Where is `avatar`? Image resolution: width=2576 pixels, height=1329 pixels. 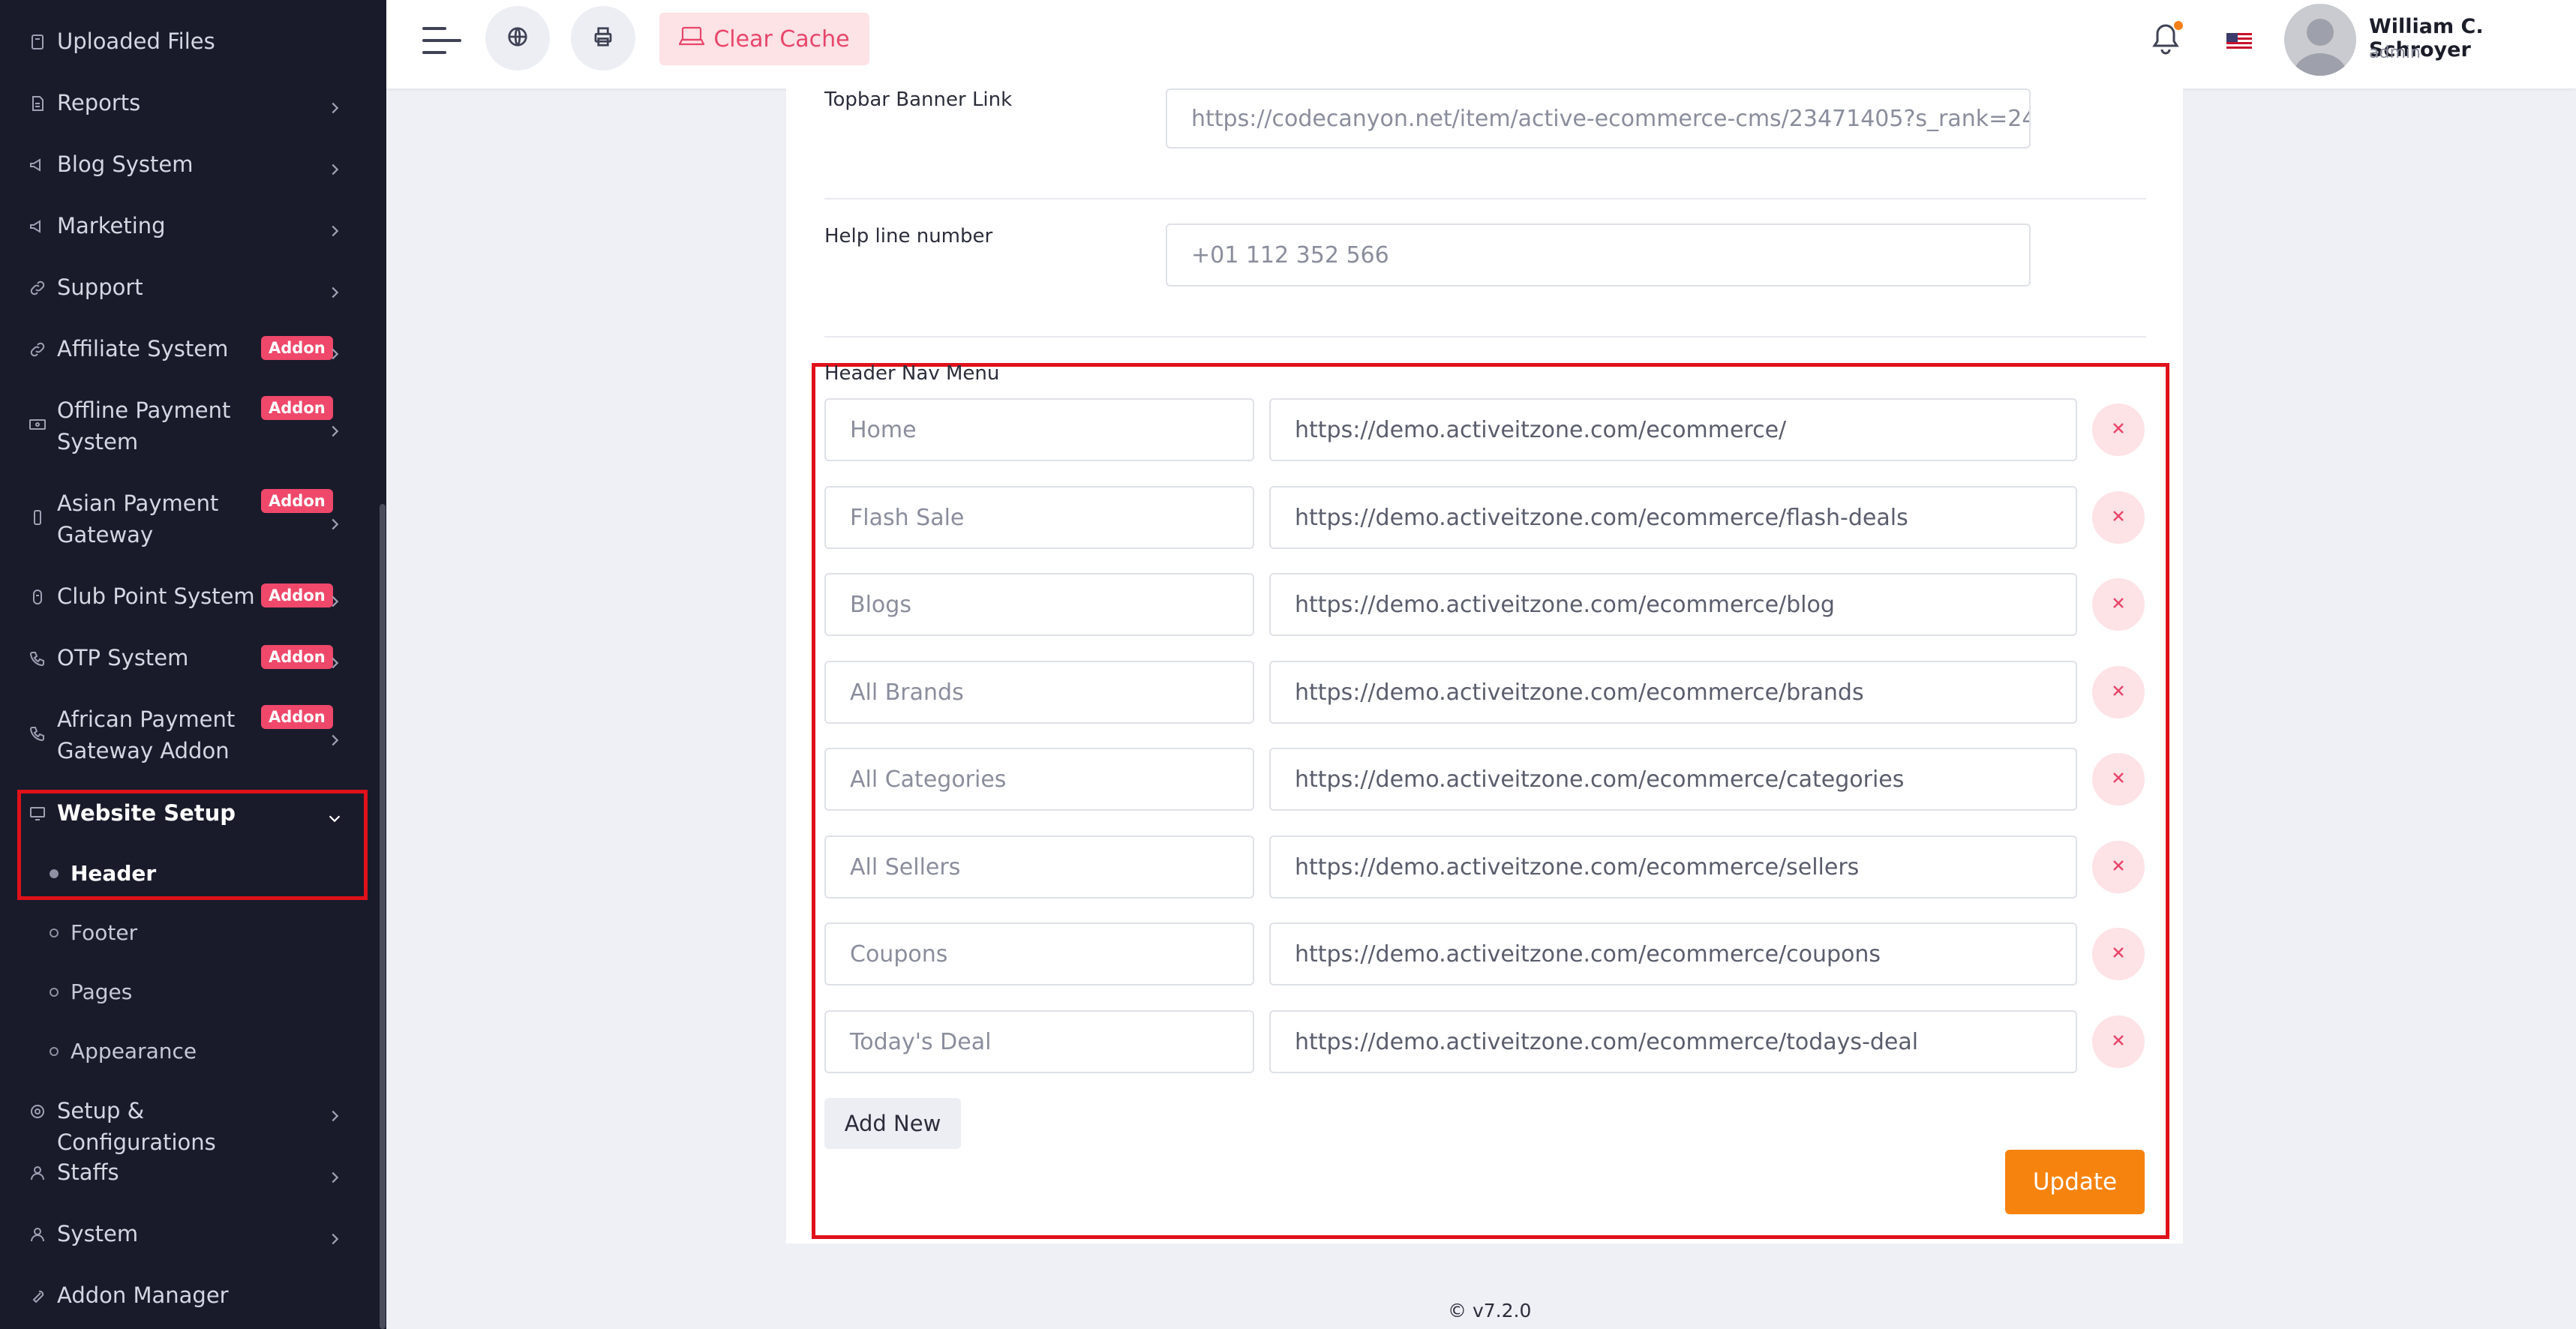
avatar is located at coordinates (2320, 40).